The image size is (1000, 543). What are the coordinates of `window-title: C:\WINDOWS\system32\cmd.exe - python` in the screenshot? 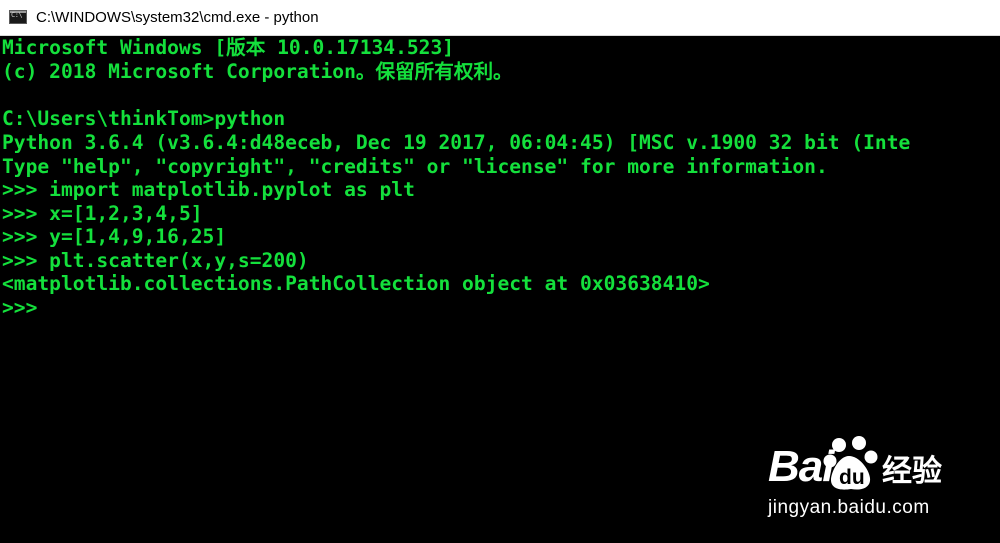 It's located at (177, 17).